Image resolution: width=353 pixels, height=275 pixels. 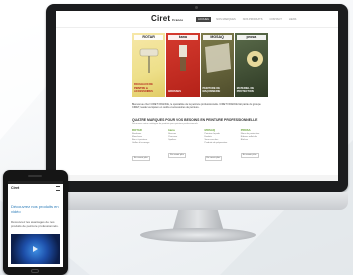 I want to click on mobile-logo: Ciret, so click(x=15, y=188).